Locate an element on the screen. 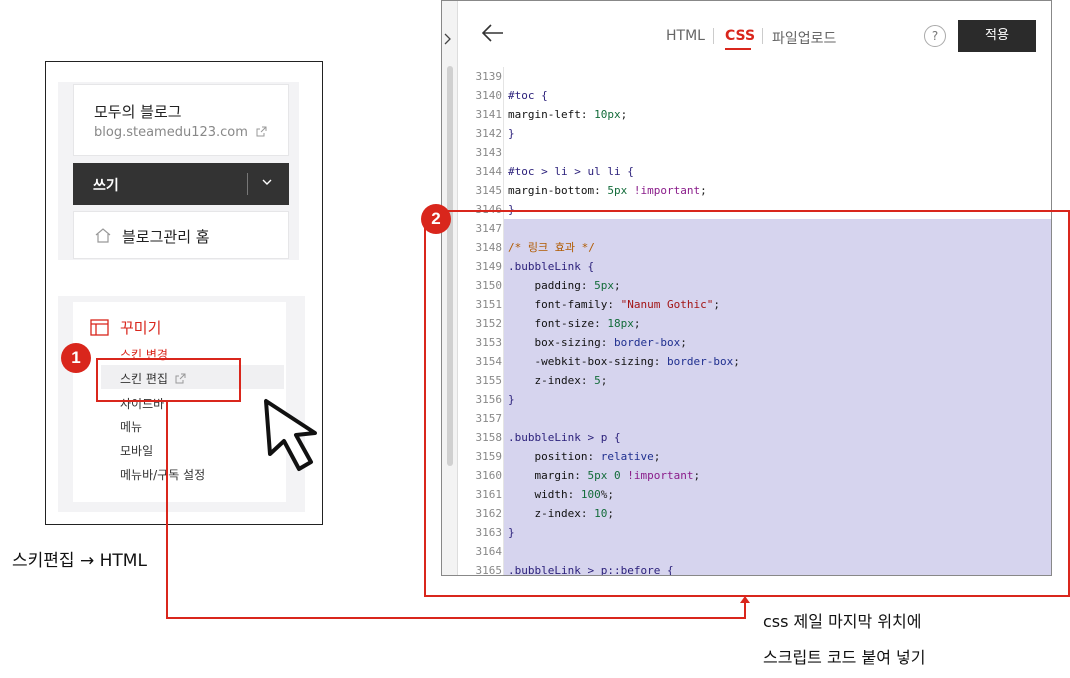 This screenshot has height=678, width=1070. help-icon: ? is located at coordinates (935, 36).